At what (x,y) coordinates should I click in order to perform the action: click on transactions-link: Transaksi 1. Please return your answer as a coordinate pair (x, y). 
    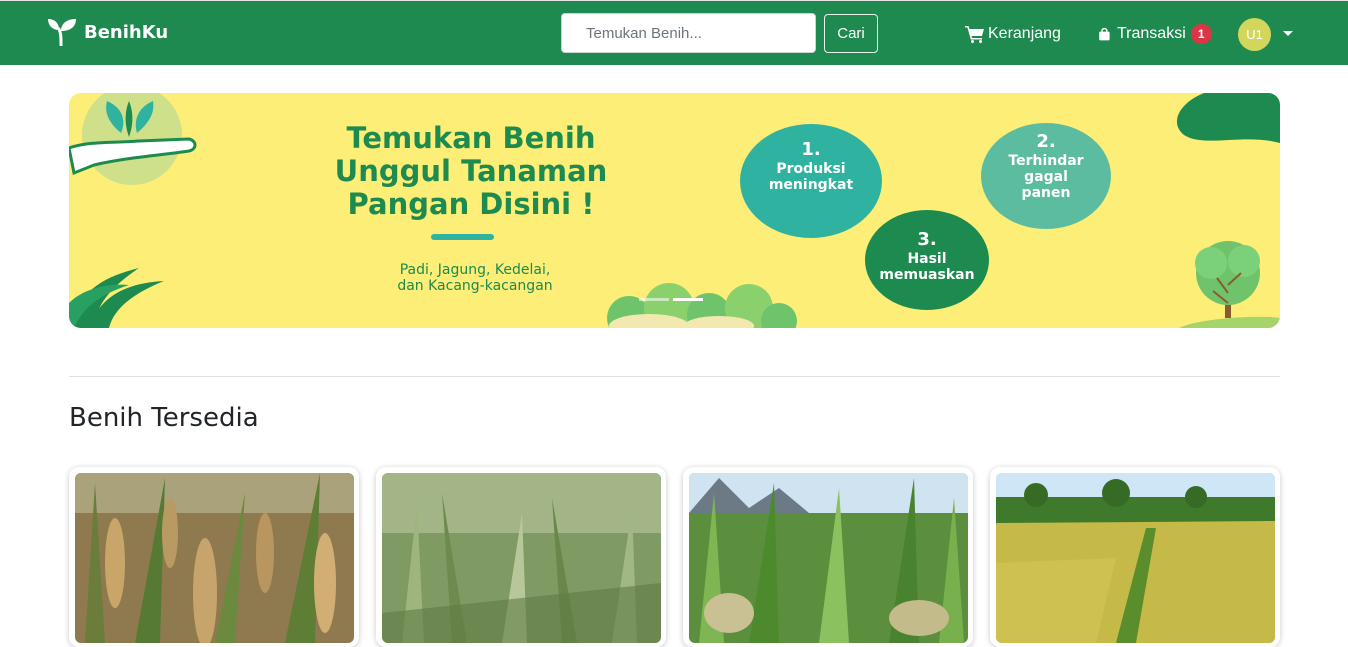
    Looking at the image, I should click on (1155, 34).